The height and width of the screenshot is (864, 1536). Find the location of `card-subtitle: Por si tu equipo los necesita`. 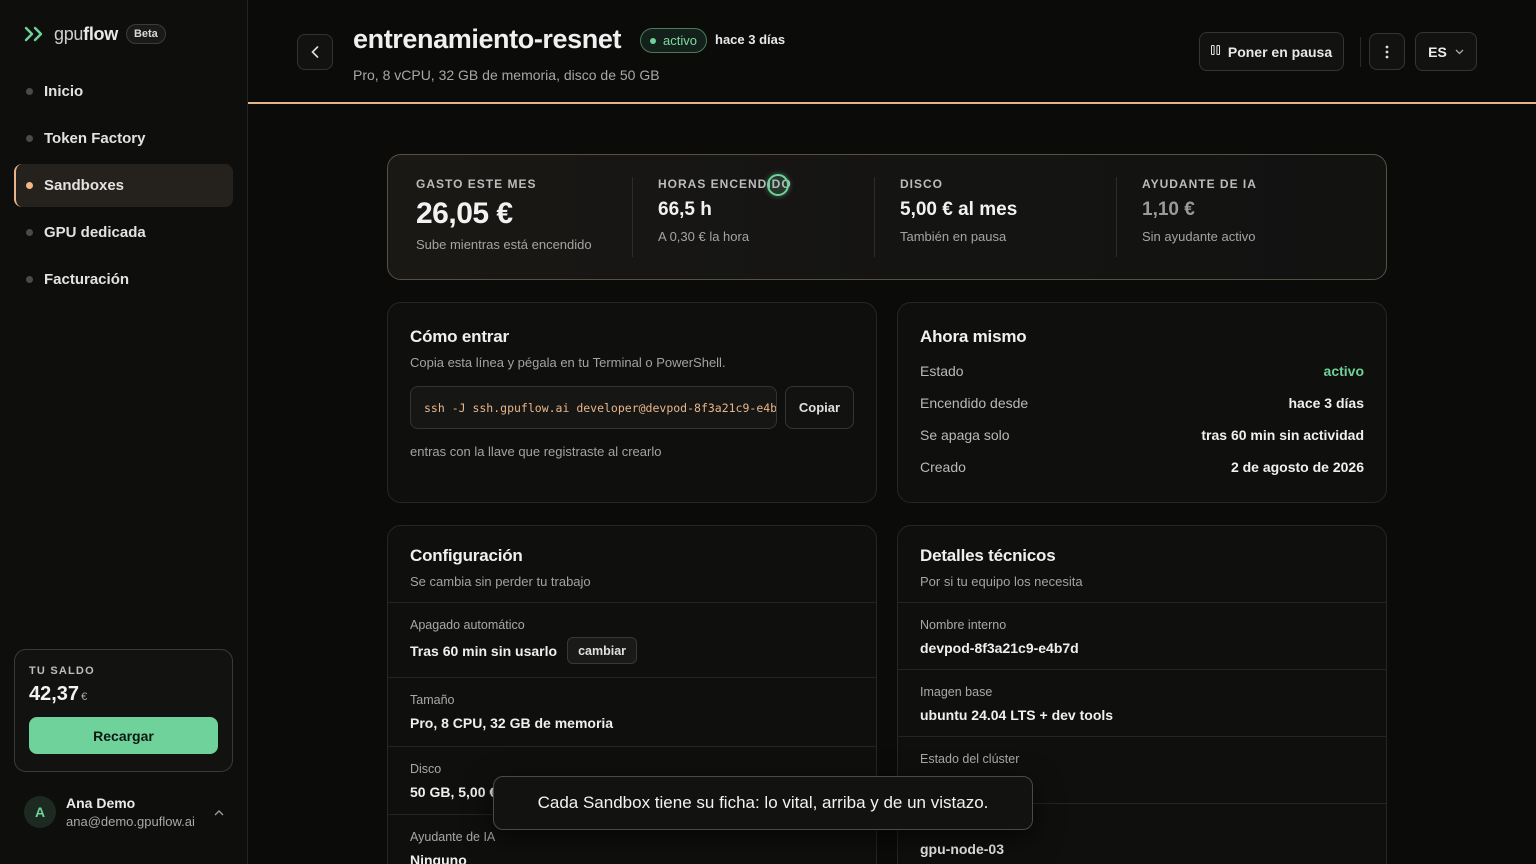

card-subtitle: Por si tu equipo los necesita is located at coordinates (1001, 581).